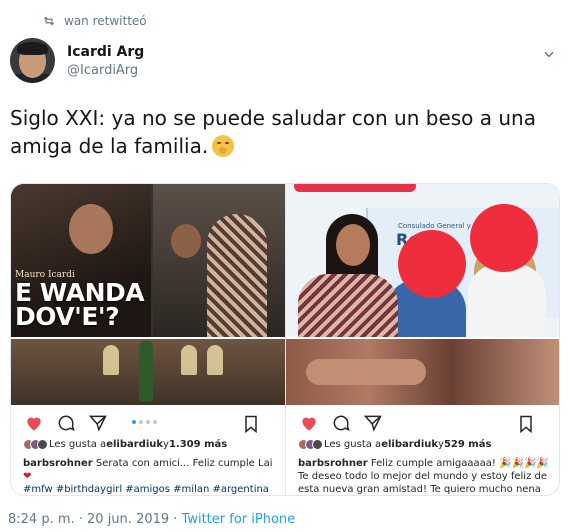  I want to click on magazine-photo: Mauro Icardi E WANDA DOV'E'?, so click(148, 260).